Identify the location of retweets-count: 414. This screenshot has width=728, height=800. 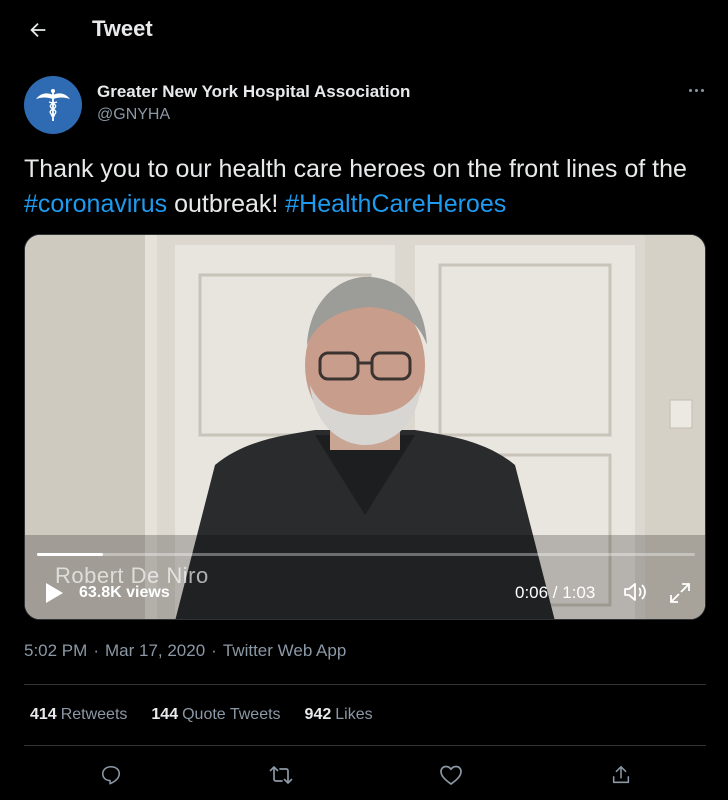
(43, 714).